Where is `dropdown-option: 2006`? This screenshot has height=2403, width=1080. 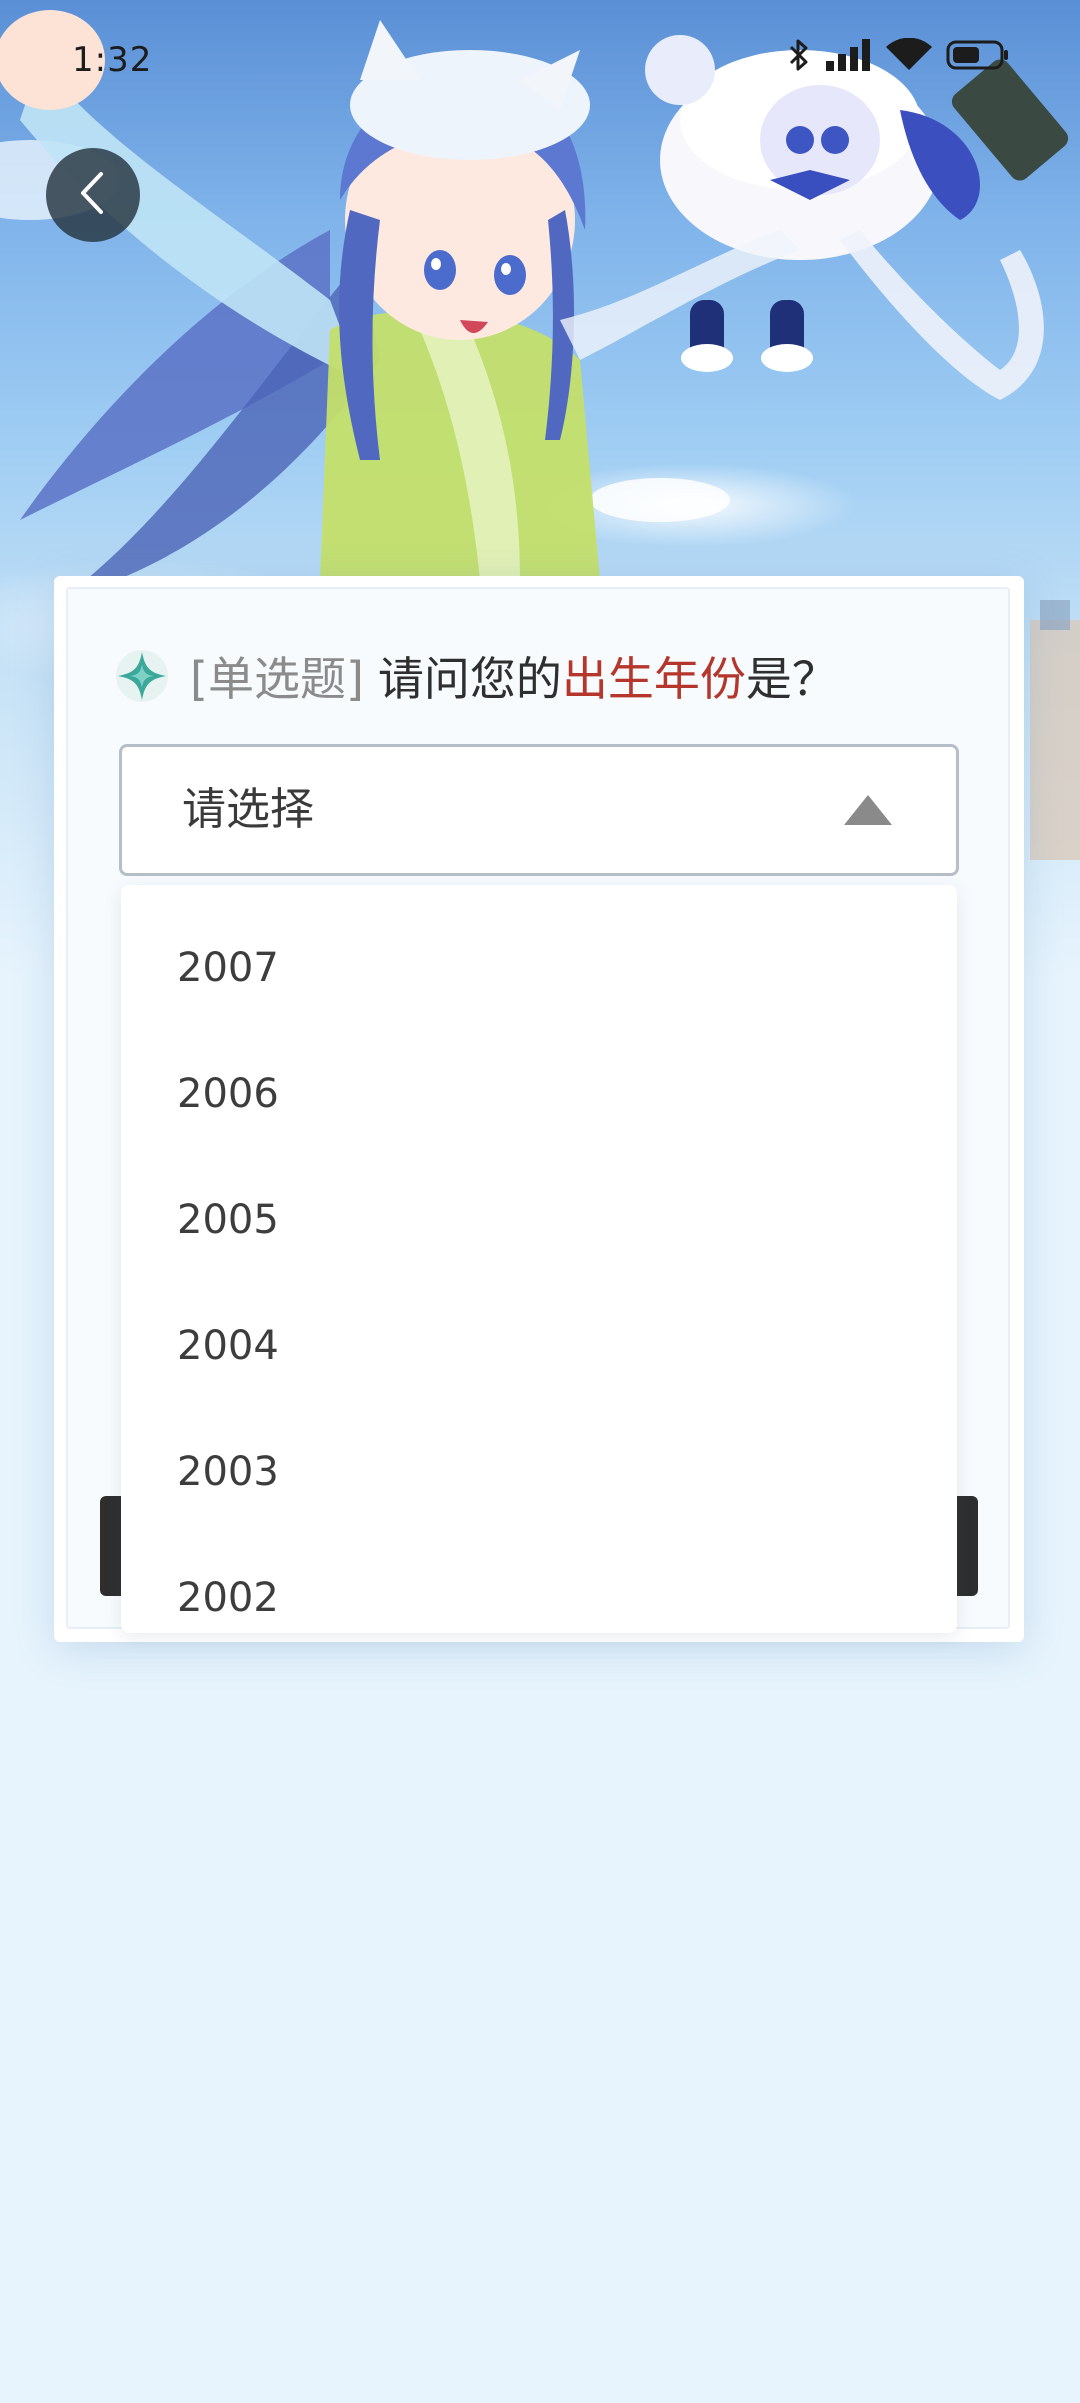 dropdown-option: 2006 is located at coordinates (539, 1094).